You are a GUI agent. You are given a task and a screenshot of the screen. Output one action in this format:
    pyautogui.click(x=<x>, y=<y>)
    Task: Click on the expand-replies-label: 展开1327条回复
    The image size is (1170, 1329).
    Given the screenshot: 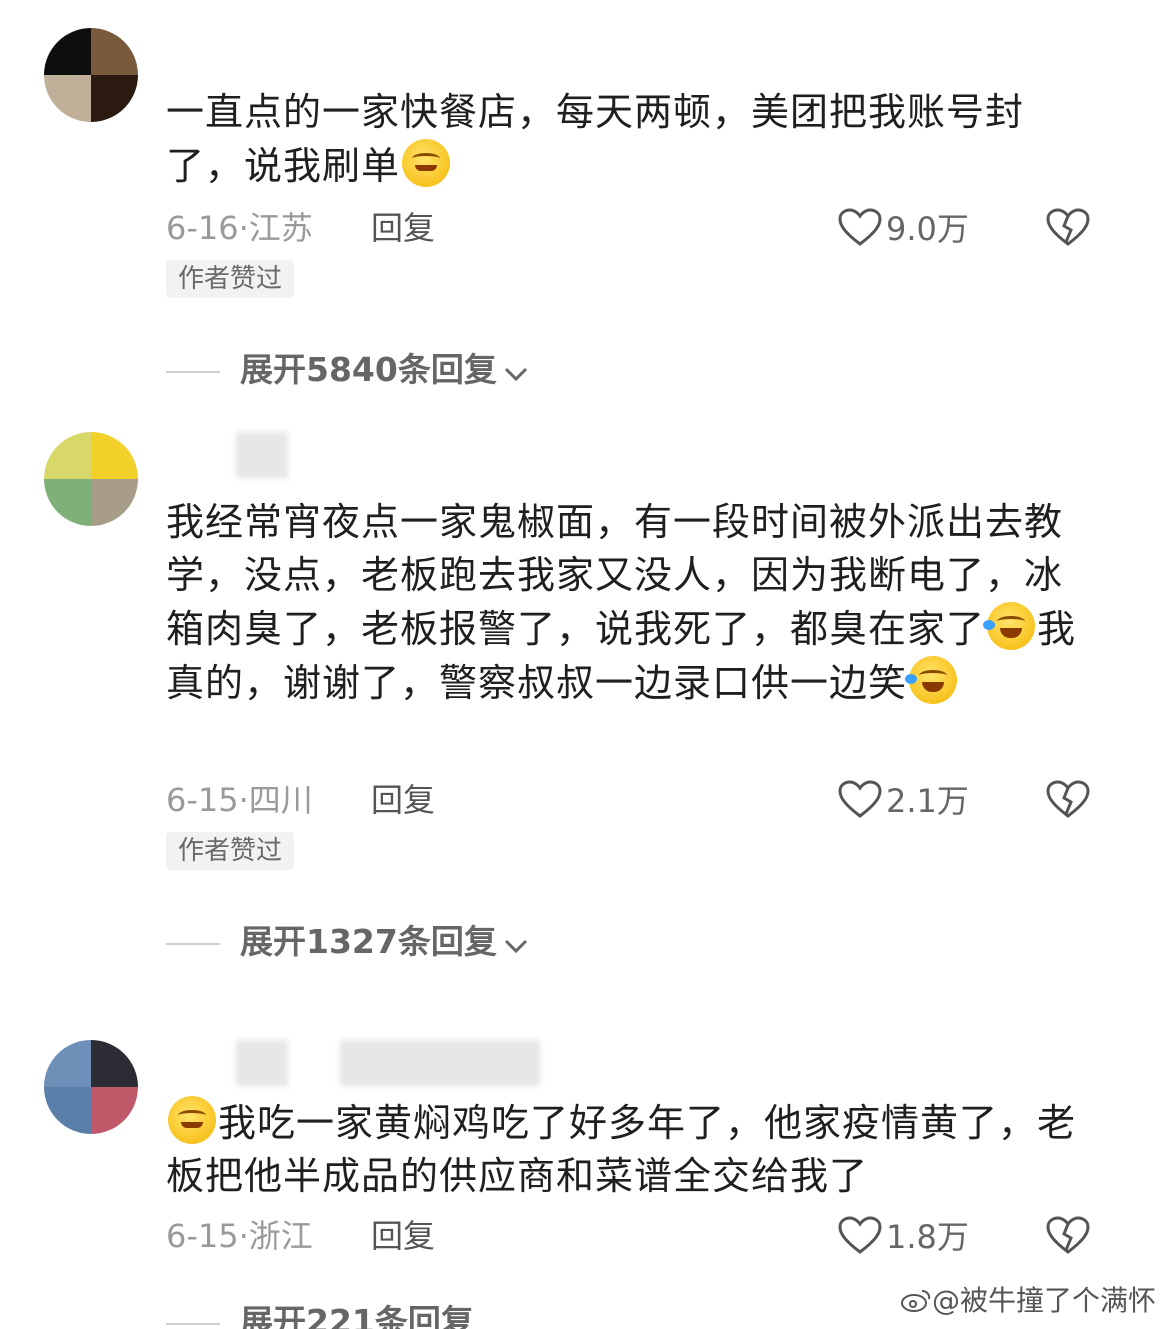 What is the action you would take?
    pyautogui.click(x=368, y=941)
    